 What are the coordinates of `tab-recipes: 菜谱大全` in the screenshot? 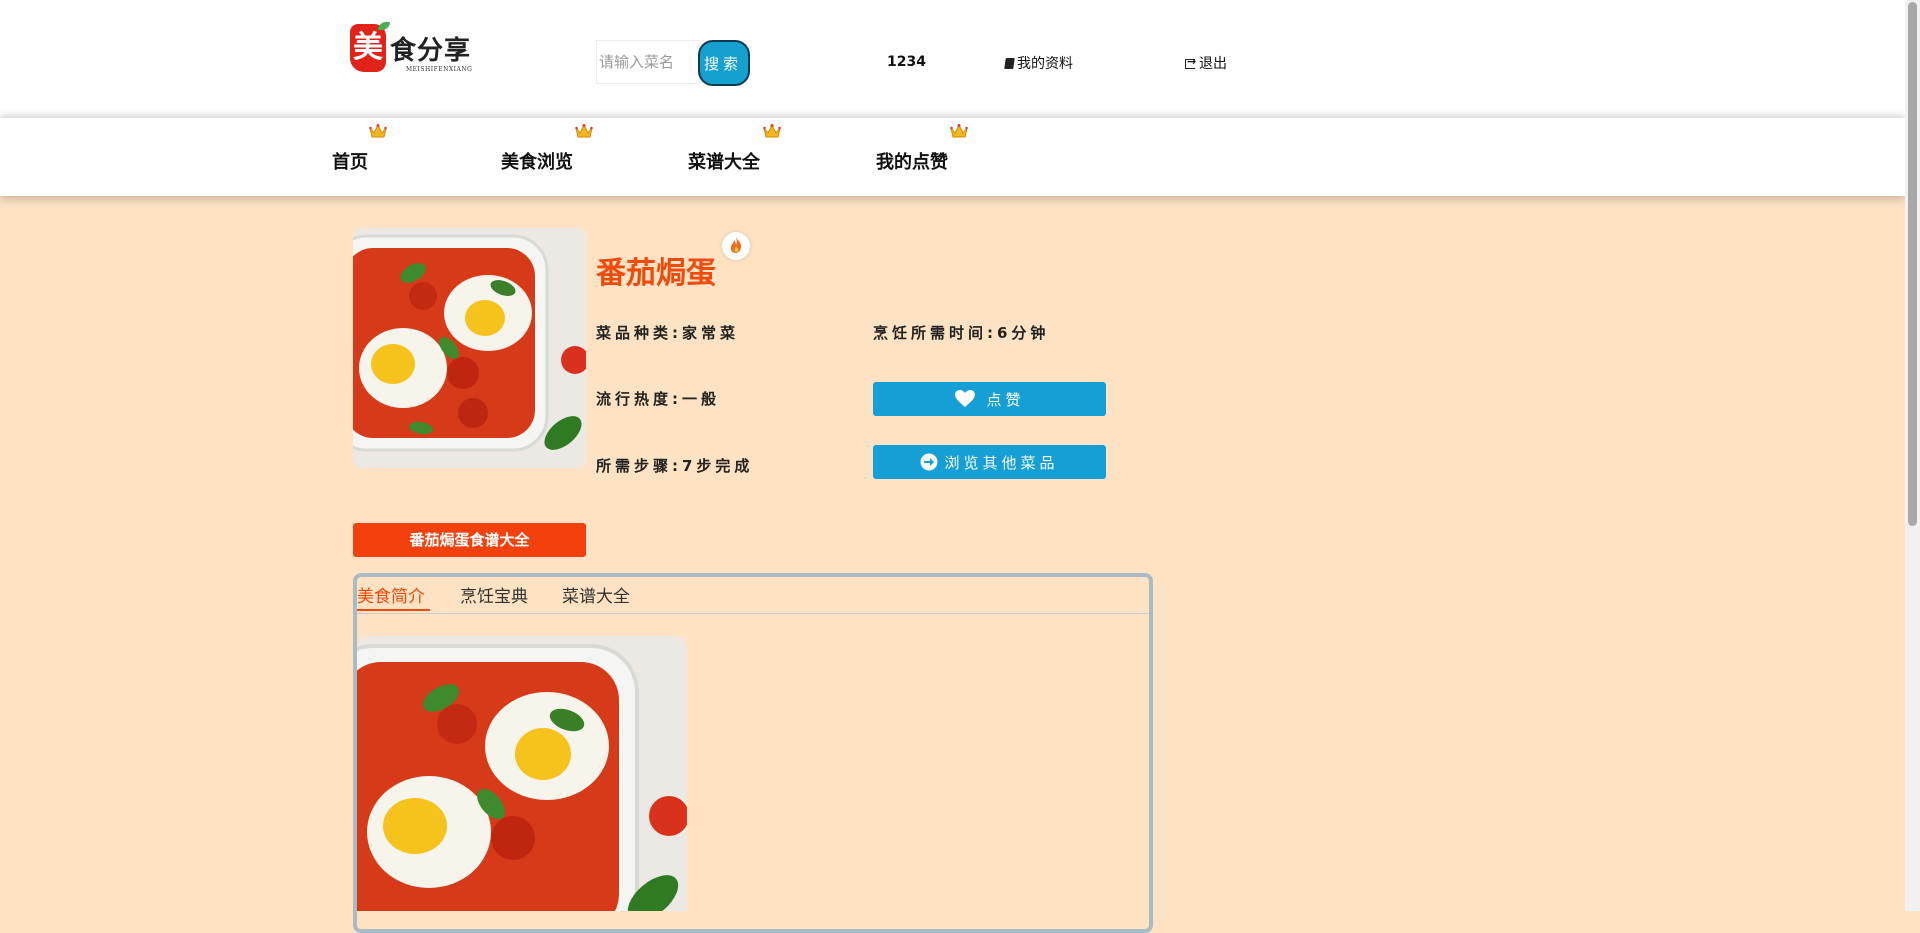 It's located at (596, 594).